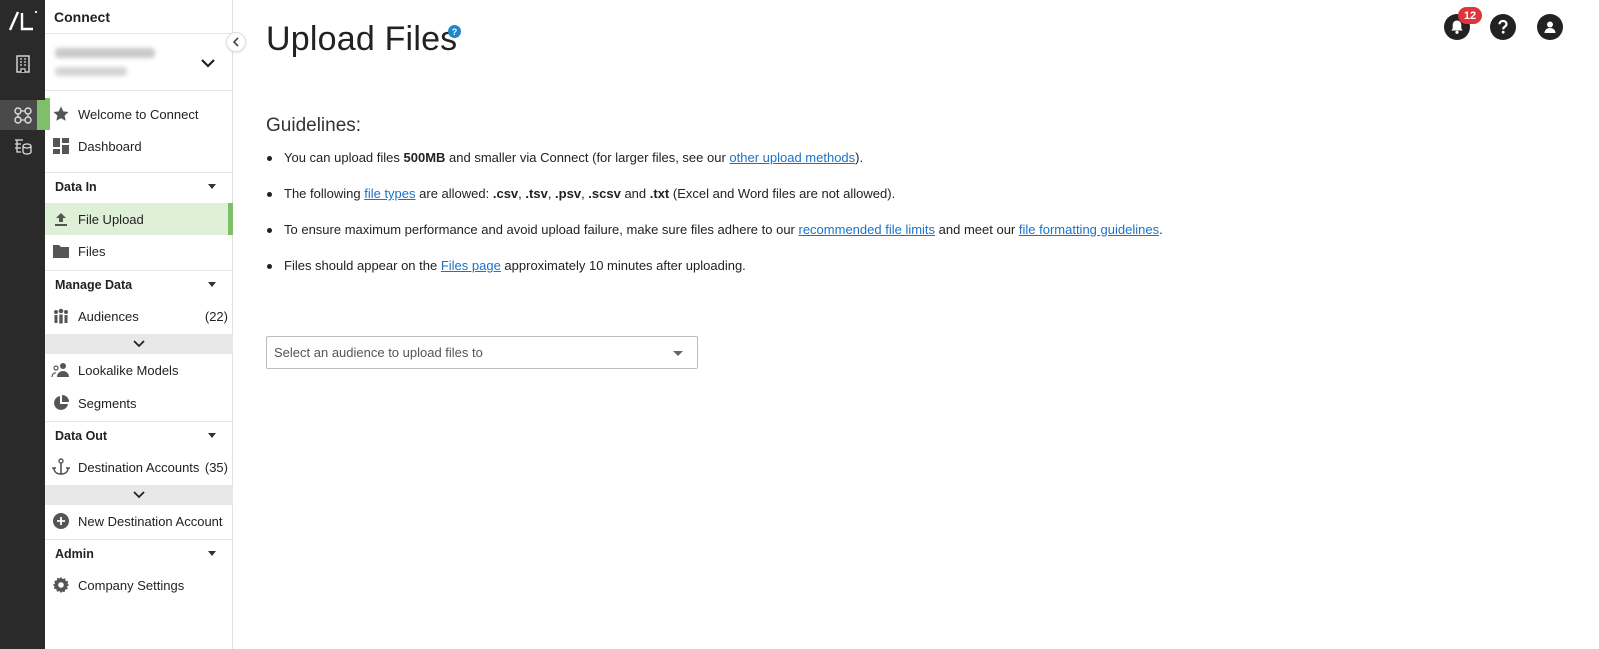  What do you see at coordinates (454, 31) in the screenshot?
I see `help-icon: ?` at bounding box center [454, 31].